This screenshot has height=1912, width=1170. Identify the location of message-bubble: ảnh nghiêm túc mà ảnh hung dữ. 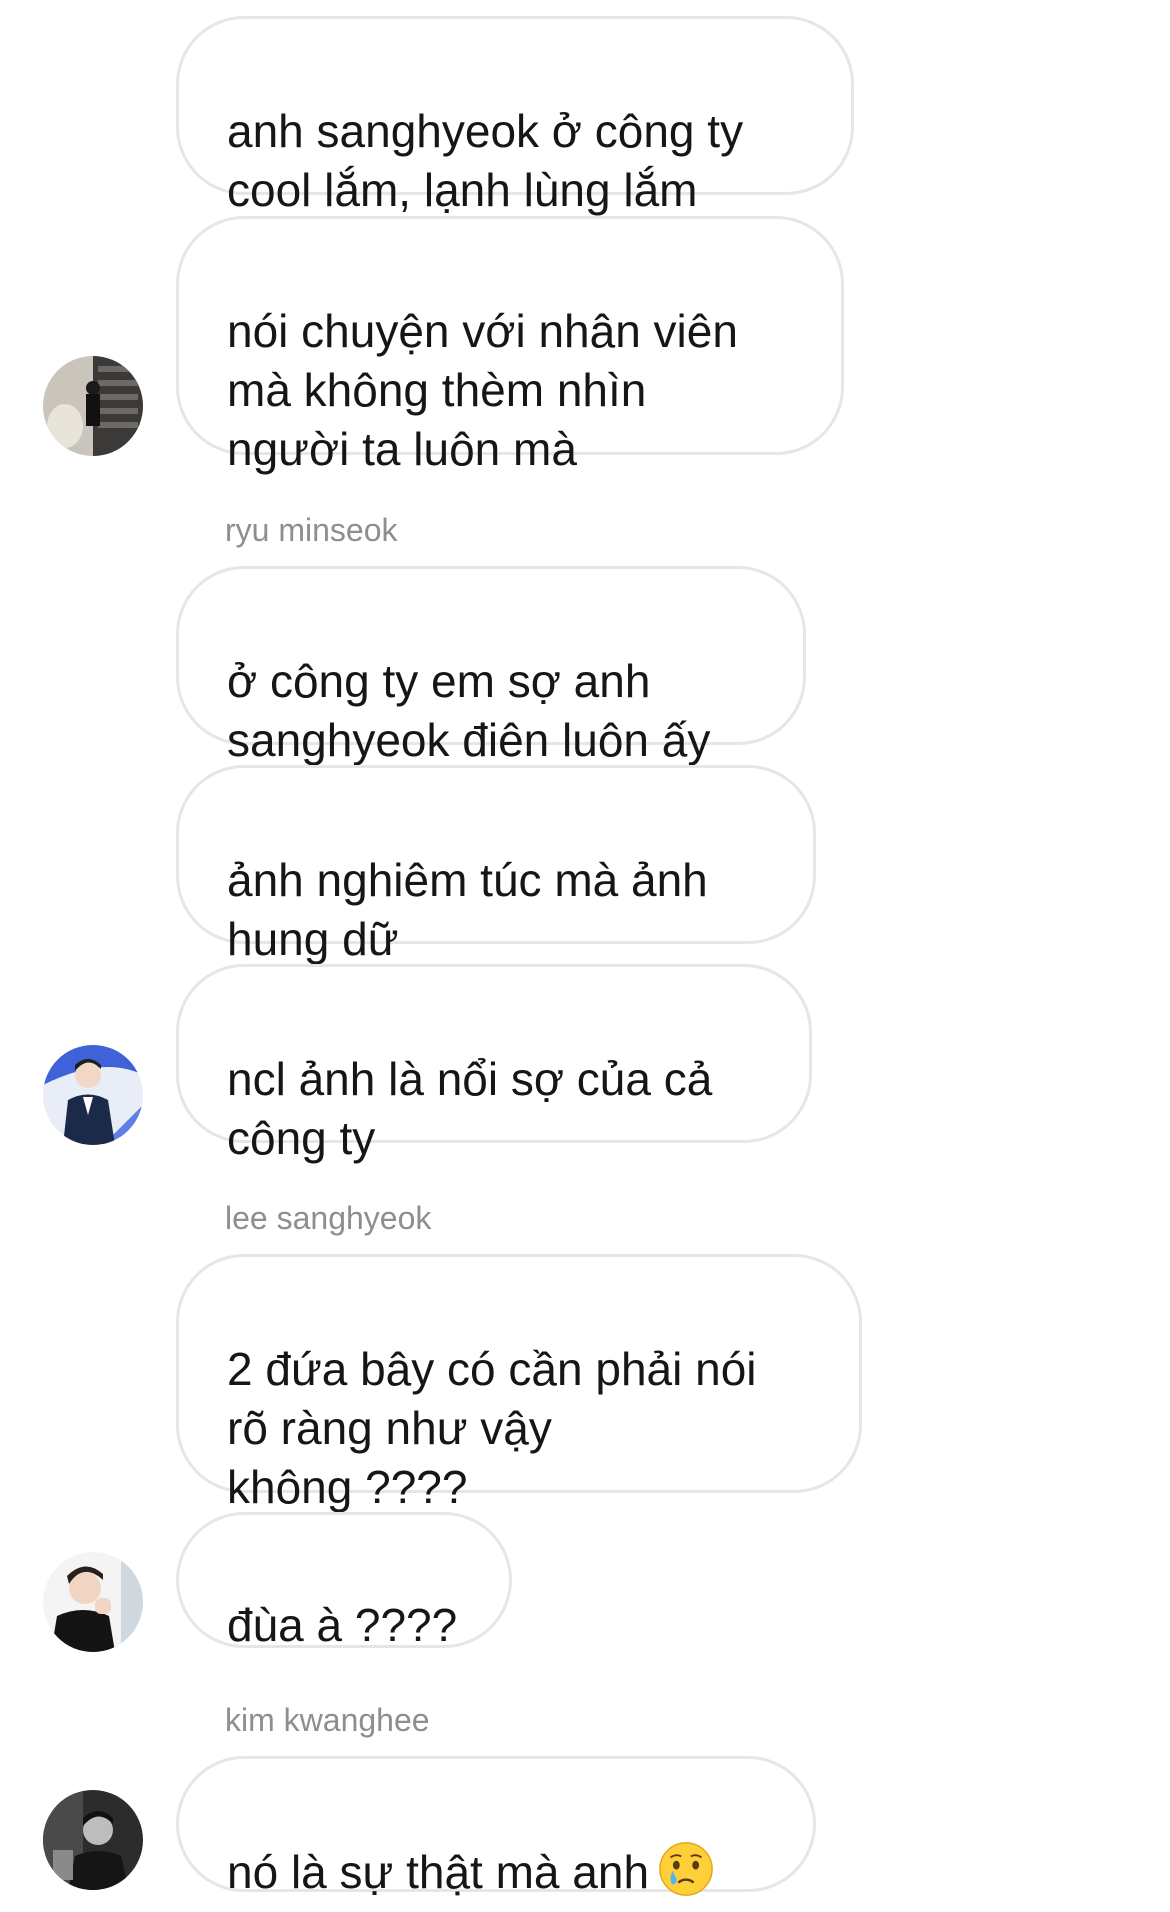
(496, 865).